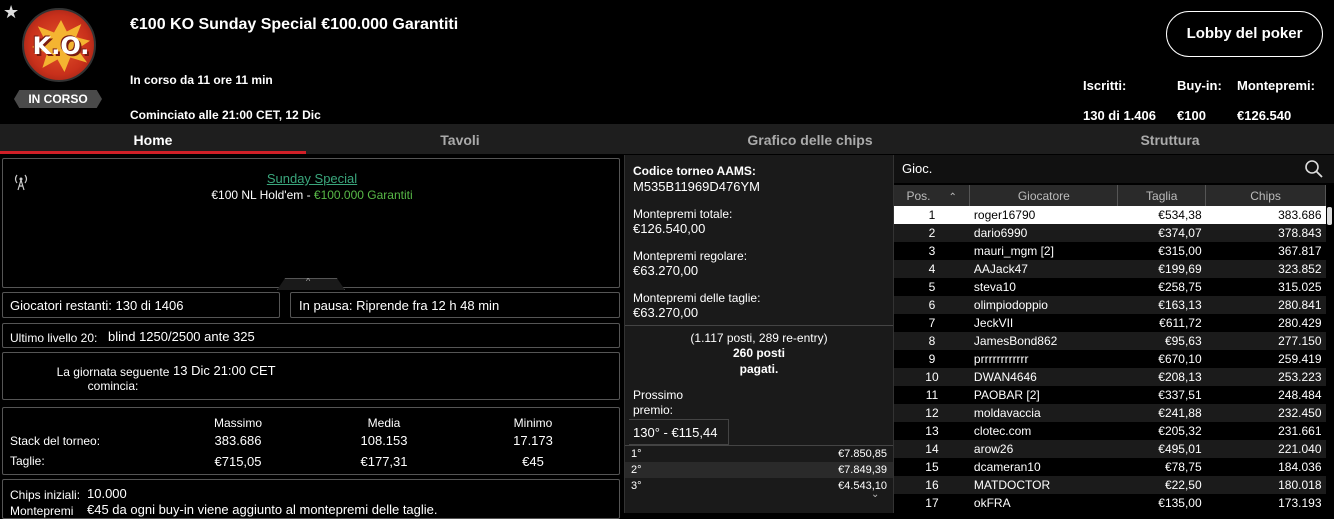 The width and height of the screenshot is (1334, 519). Describe the element at coordinates (1044, 195) in the screenshot. I see `column-header-player: Giocatore` at that location.